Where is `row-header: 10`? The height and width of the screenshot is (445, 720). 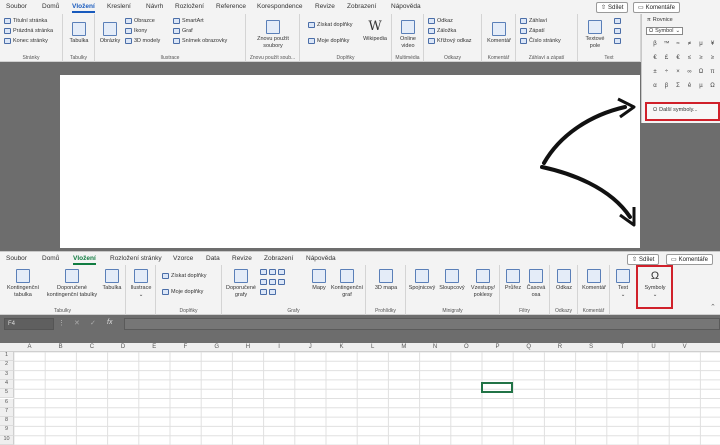
row-header: 10 is located at coordinates (7, 440).